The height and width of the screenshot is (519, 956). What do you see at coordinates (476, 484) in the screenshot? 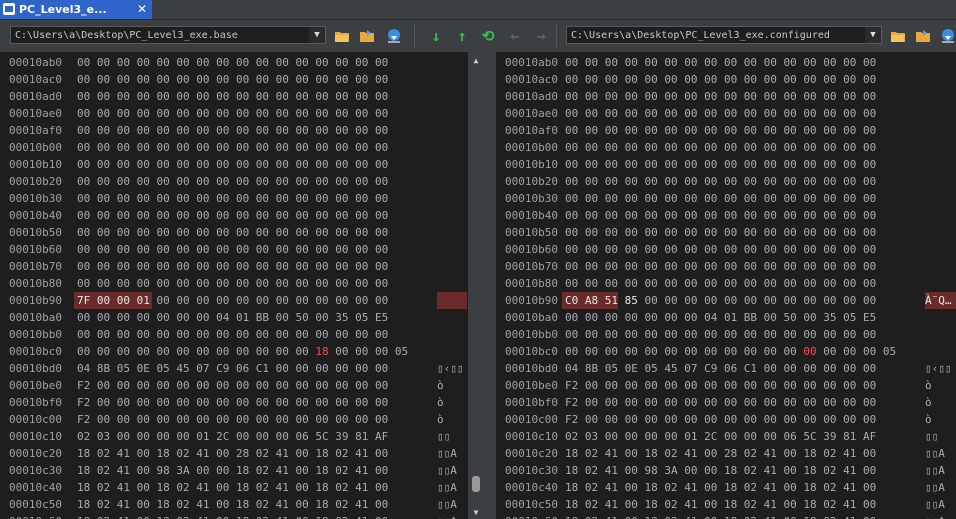
I see `scroll-thumb` at bounding box center [476, 484].